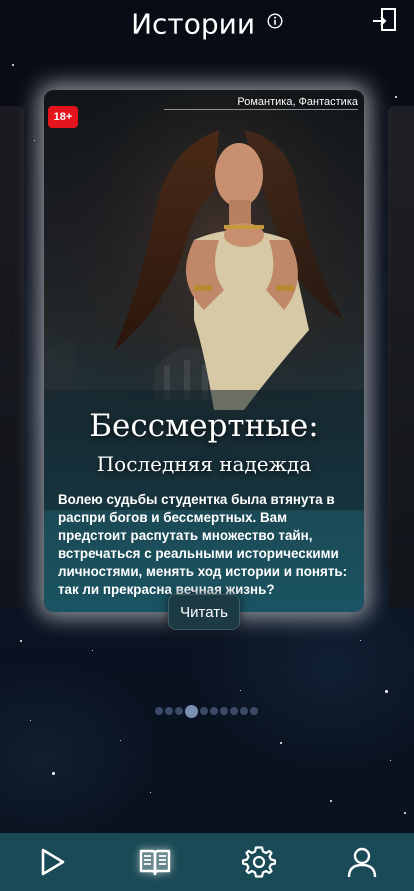  Describe the element at coordinates (384, 20) in the screenshot. I see `share-icon` at that location.